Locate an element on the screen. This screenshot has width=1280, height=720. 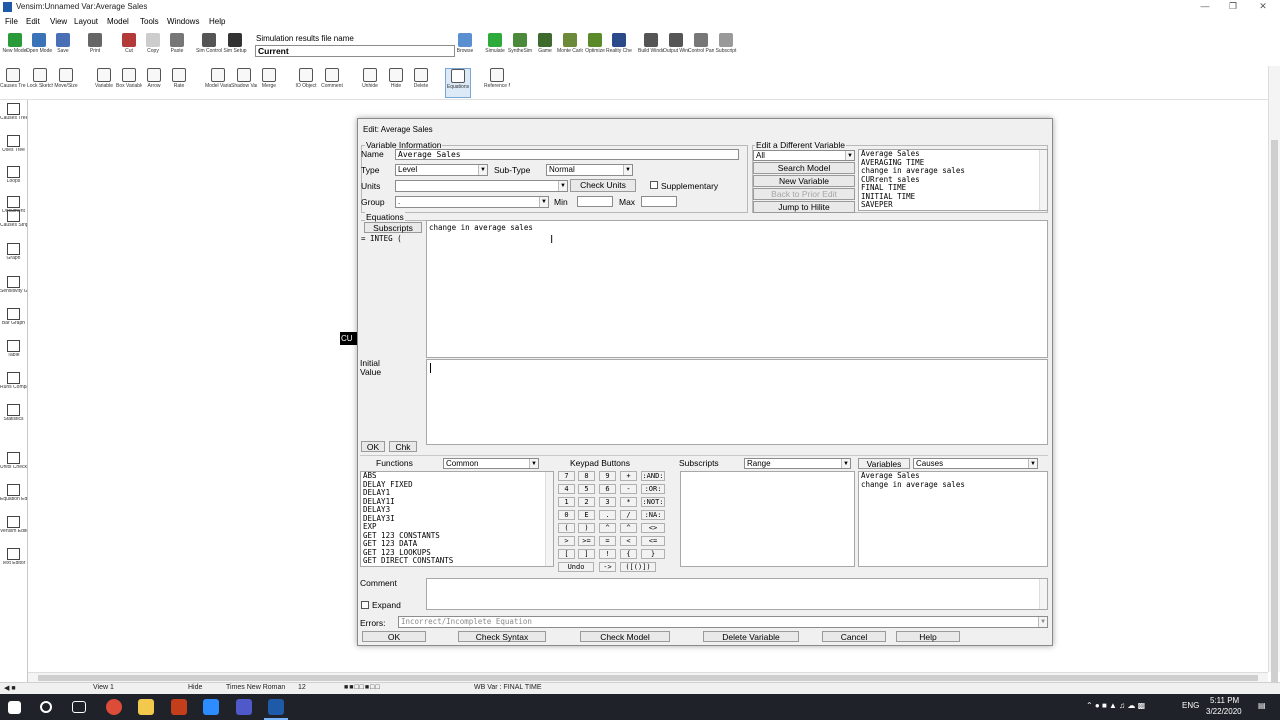
sim-control-button: Sim Control is located at coordinates (209, 43).